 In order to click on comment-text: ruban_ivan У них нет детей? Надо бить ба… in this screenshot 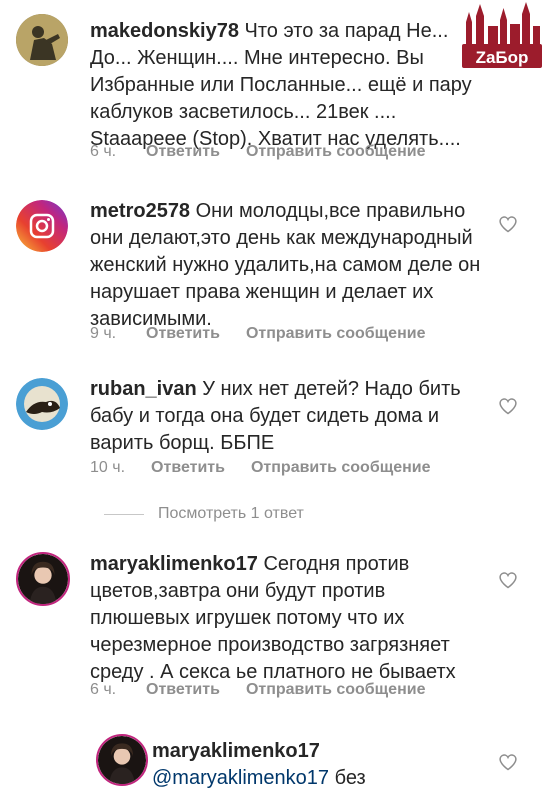, I will do `click(289, 416)`.